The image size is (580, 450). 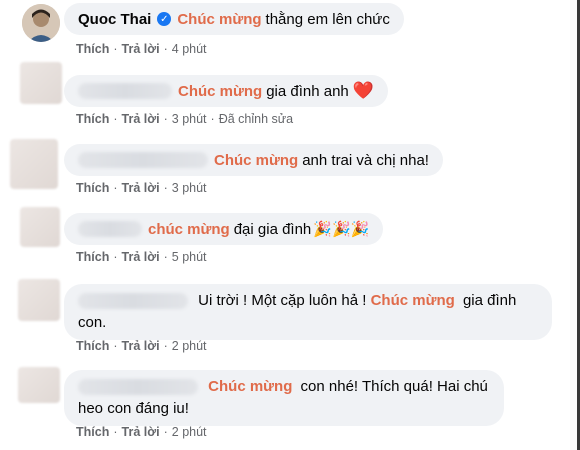 I want to click on timestamp: 4 phút, so click(x=189, y=49).